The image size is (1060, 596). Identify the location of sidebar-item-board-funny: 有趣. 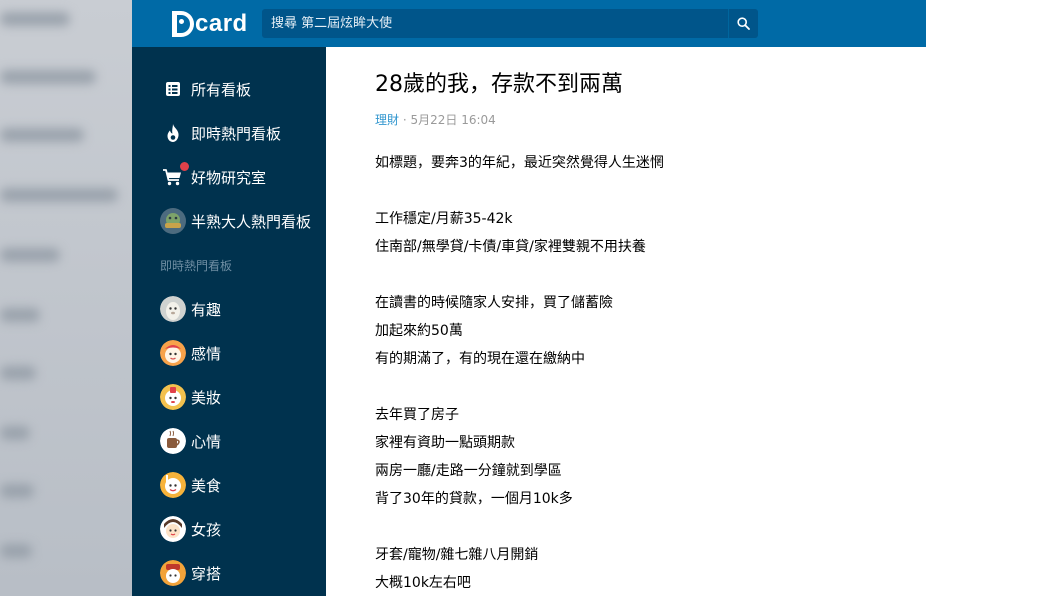
(229, 309).